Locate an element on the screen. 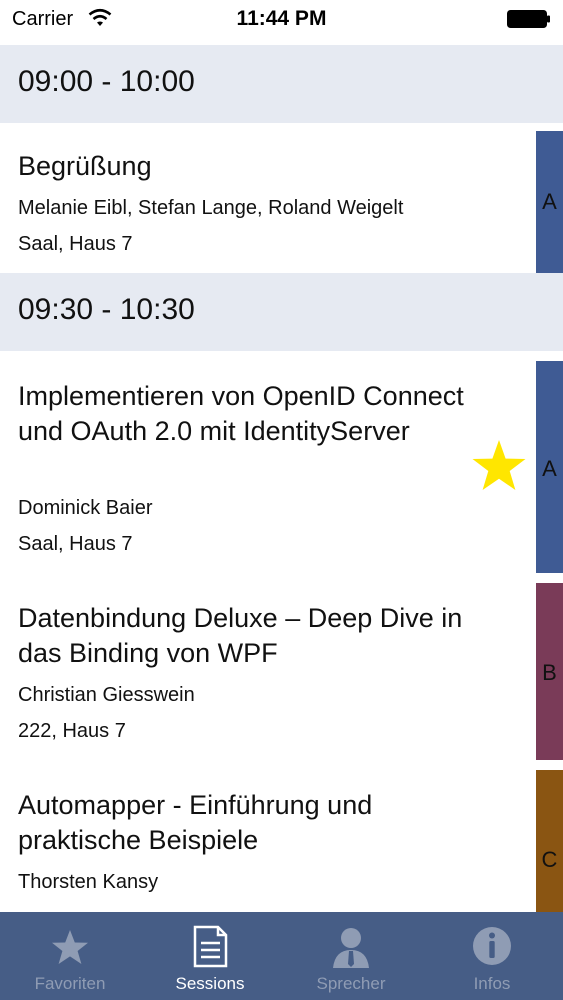 This screenshot has height=1000, width=563. section-time-range: 09:30 - 10:30 is located at coordinates (106, 309).